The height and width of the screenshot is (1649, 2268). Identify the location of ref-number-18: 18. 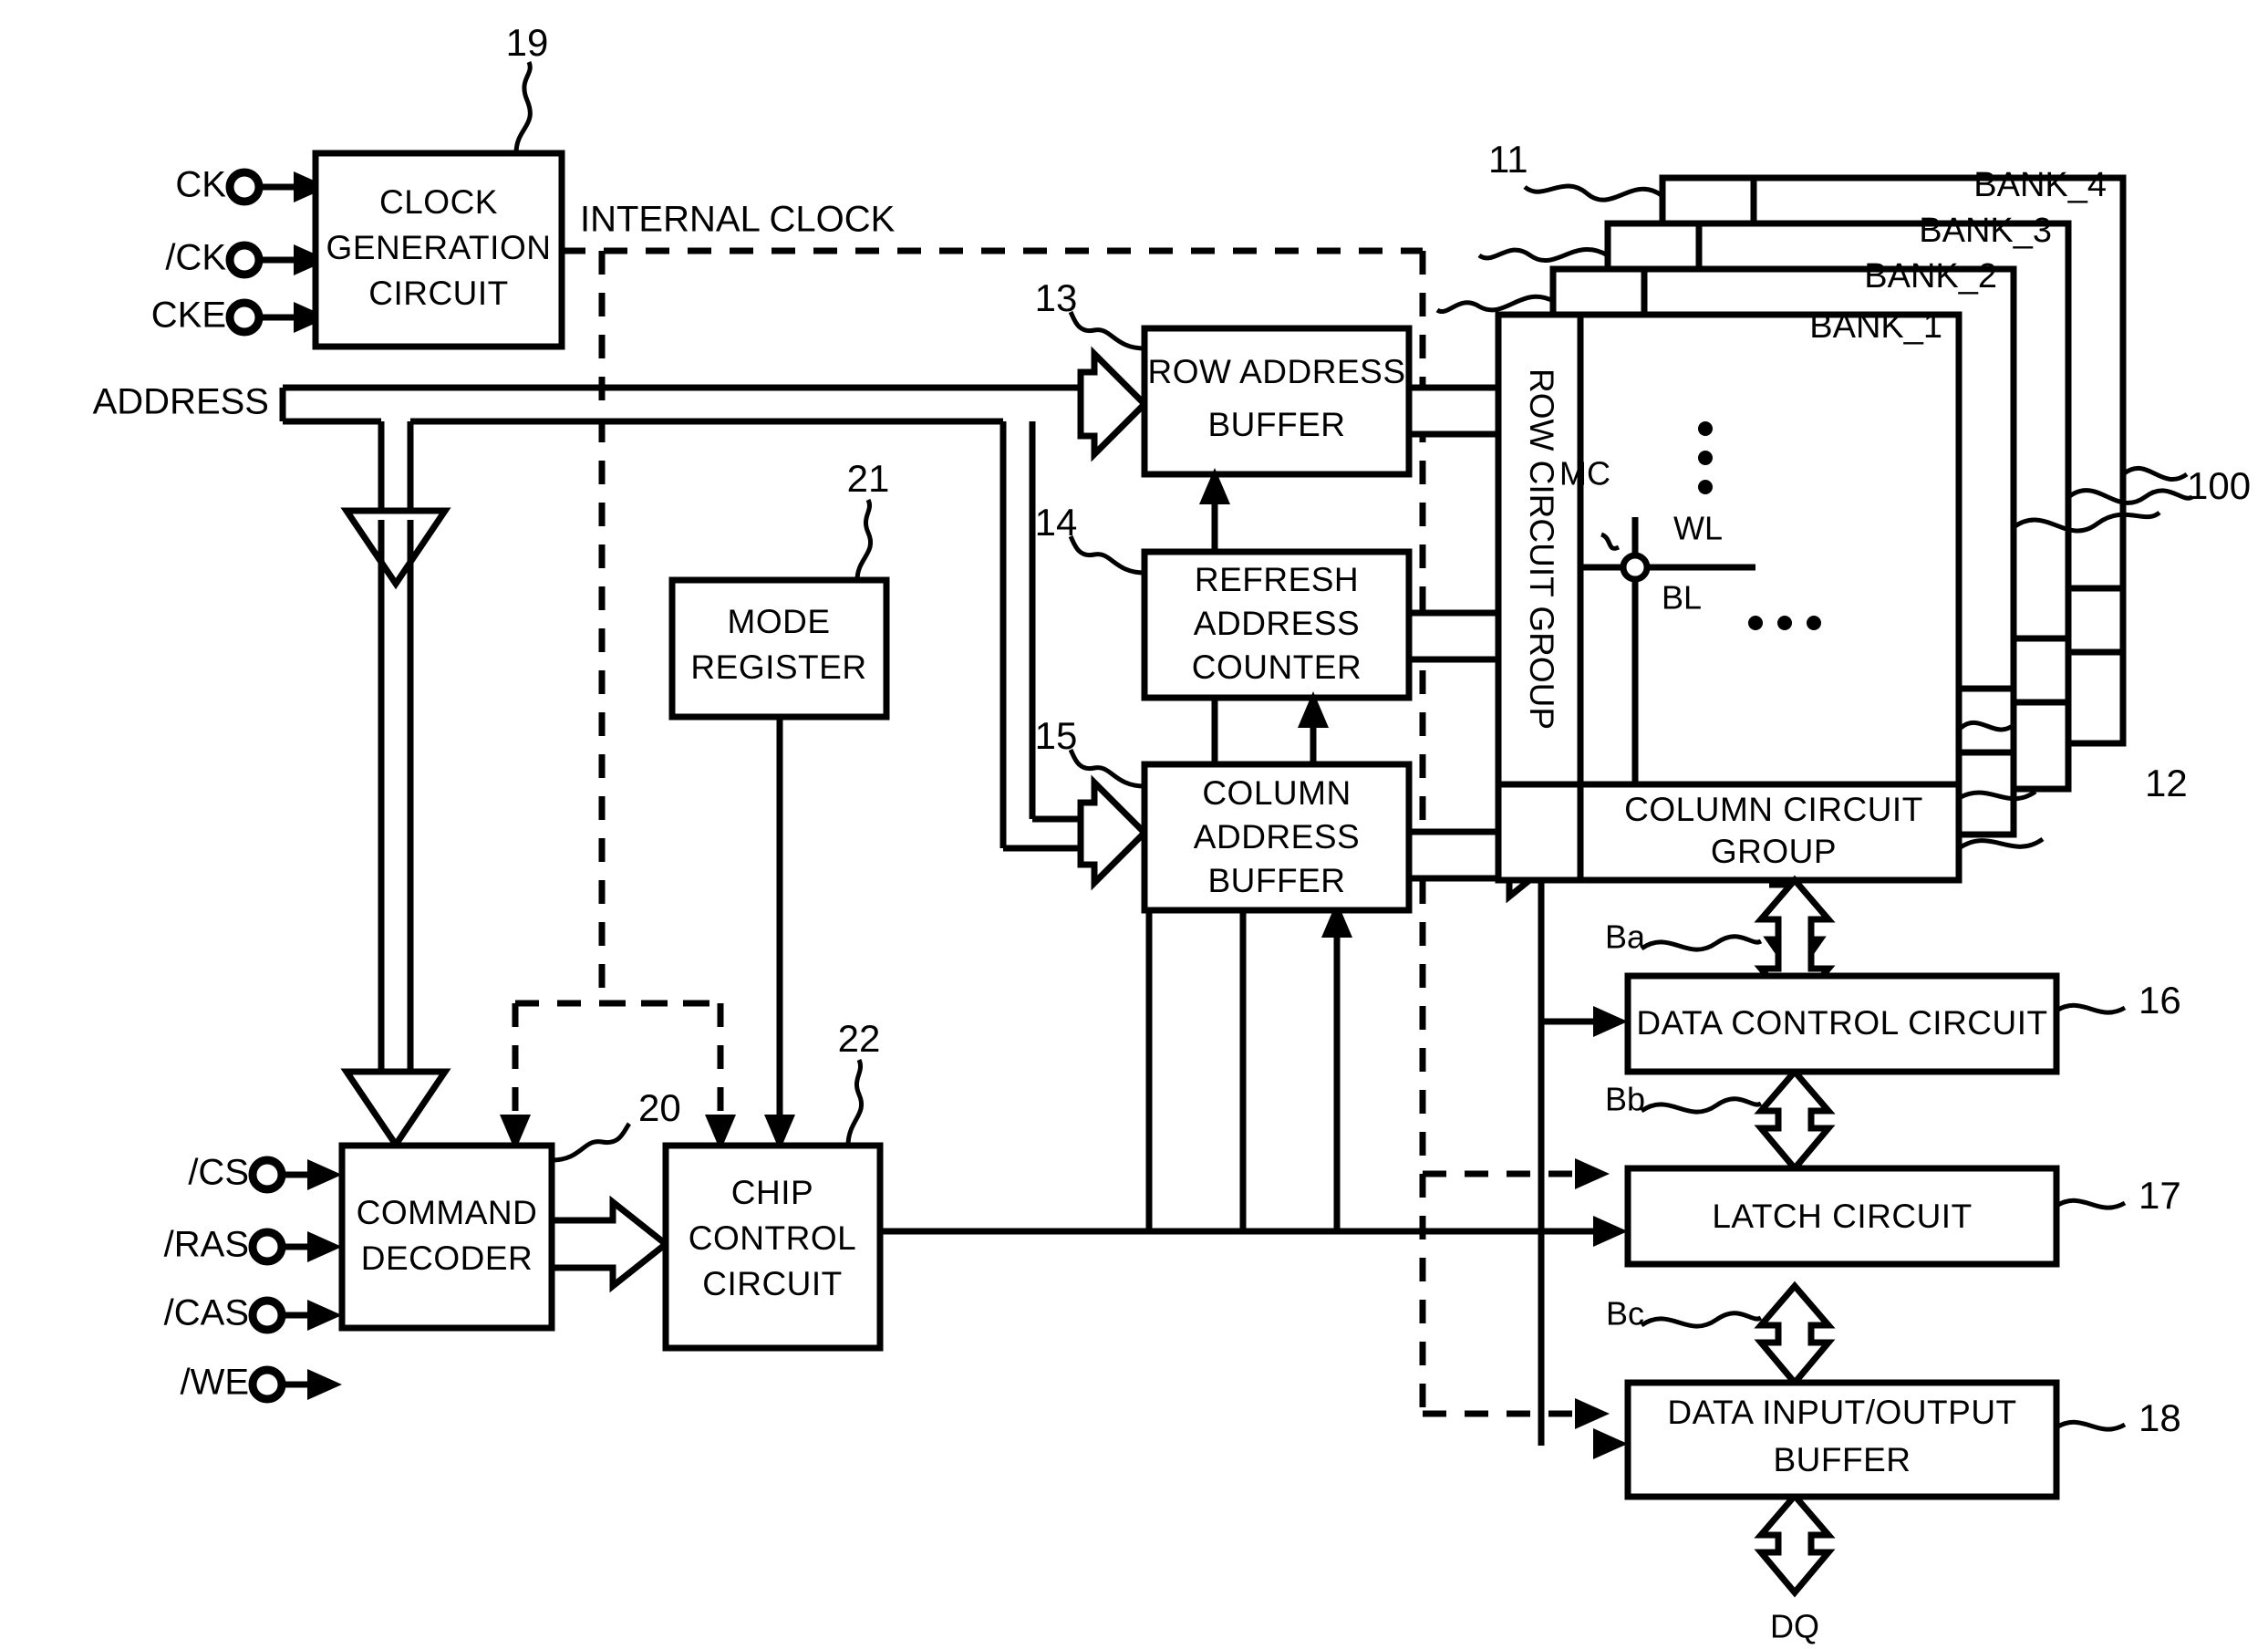
(2160, 1418).